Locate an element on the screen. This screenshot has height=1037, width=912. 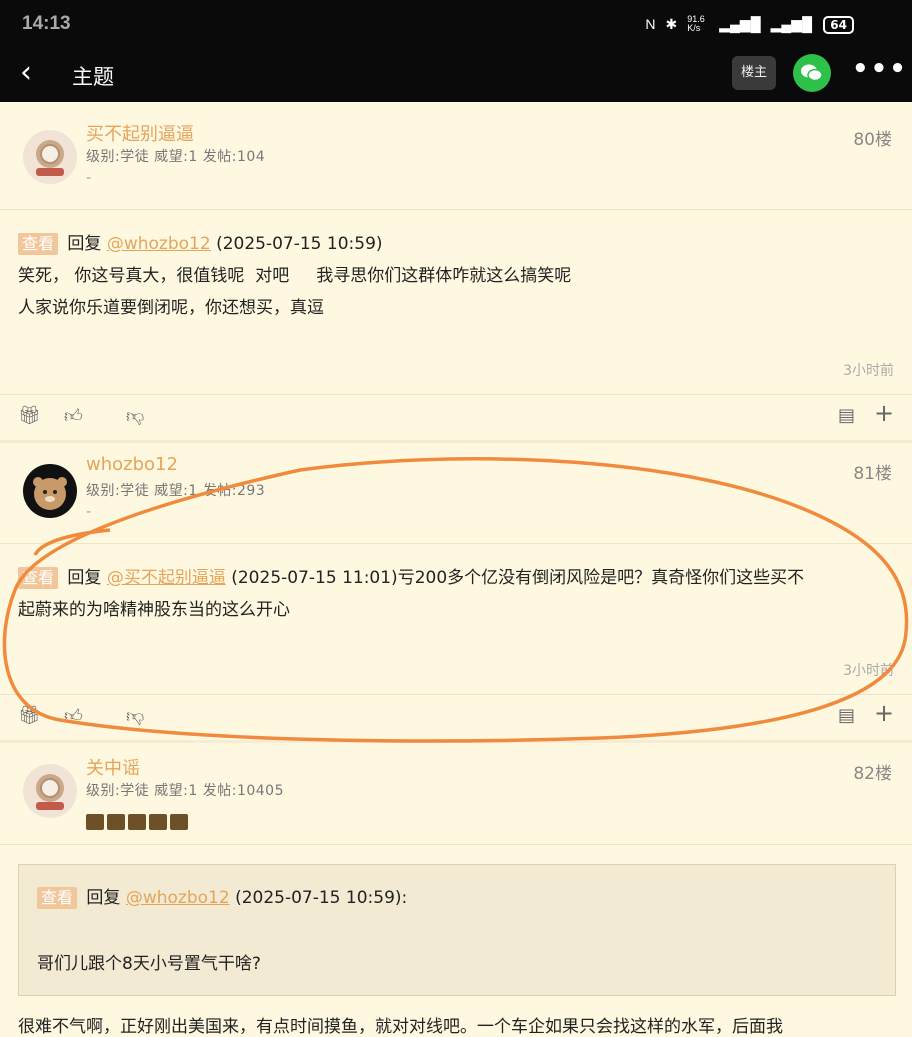
username: 关中谣 is located at coordinates (113, 767).